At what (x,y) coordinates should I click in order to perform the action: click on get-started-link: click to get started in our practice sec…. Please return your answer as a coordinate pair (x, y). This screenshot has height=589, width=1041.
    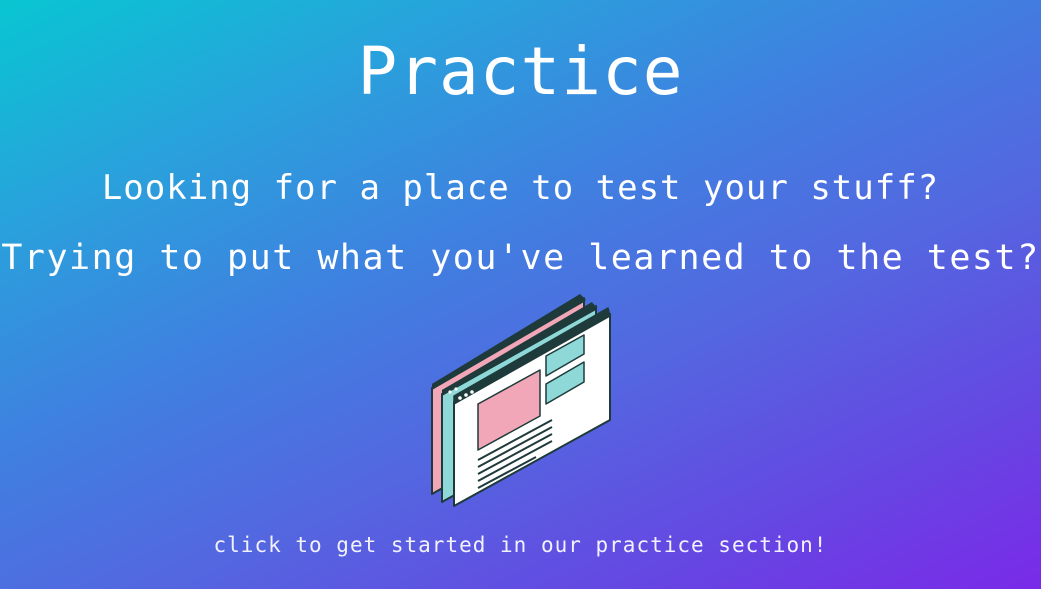
    Looking at the image, I should click on (520, 545).